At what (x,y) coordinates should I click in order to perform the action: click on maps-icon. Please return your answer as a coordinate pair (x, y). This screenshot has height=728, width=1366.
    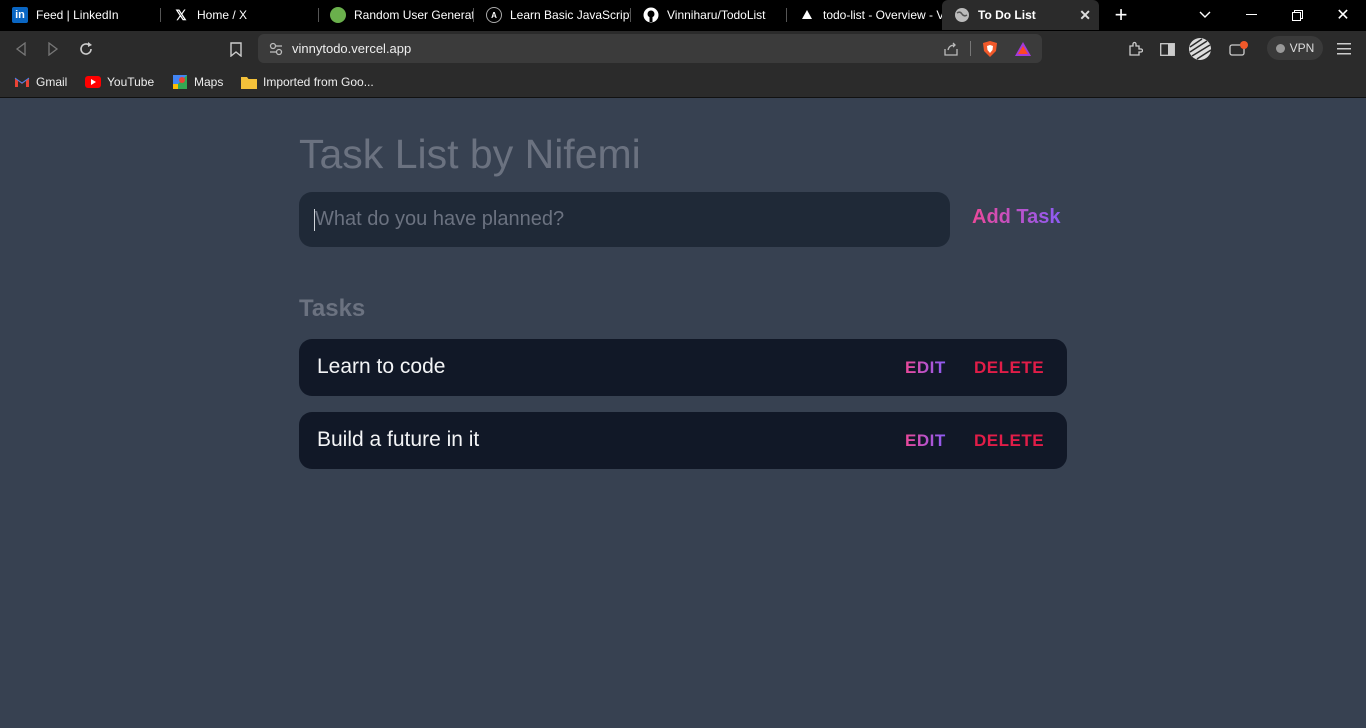
    Looking at the image, I should click on (180, 82).